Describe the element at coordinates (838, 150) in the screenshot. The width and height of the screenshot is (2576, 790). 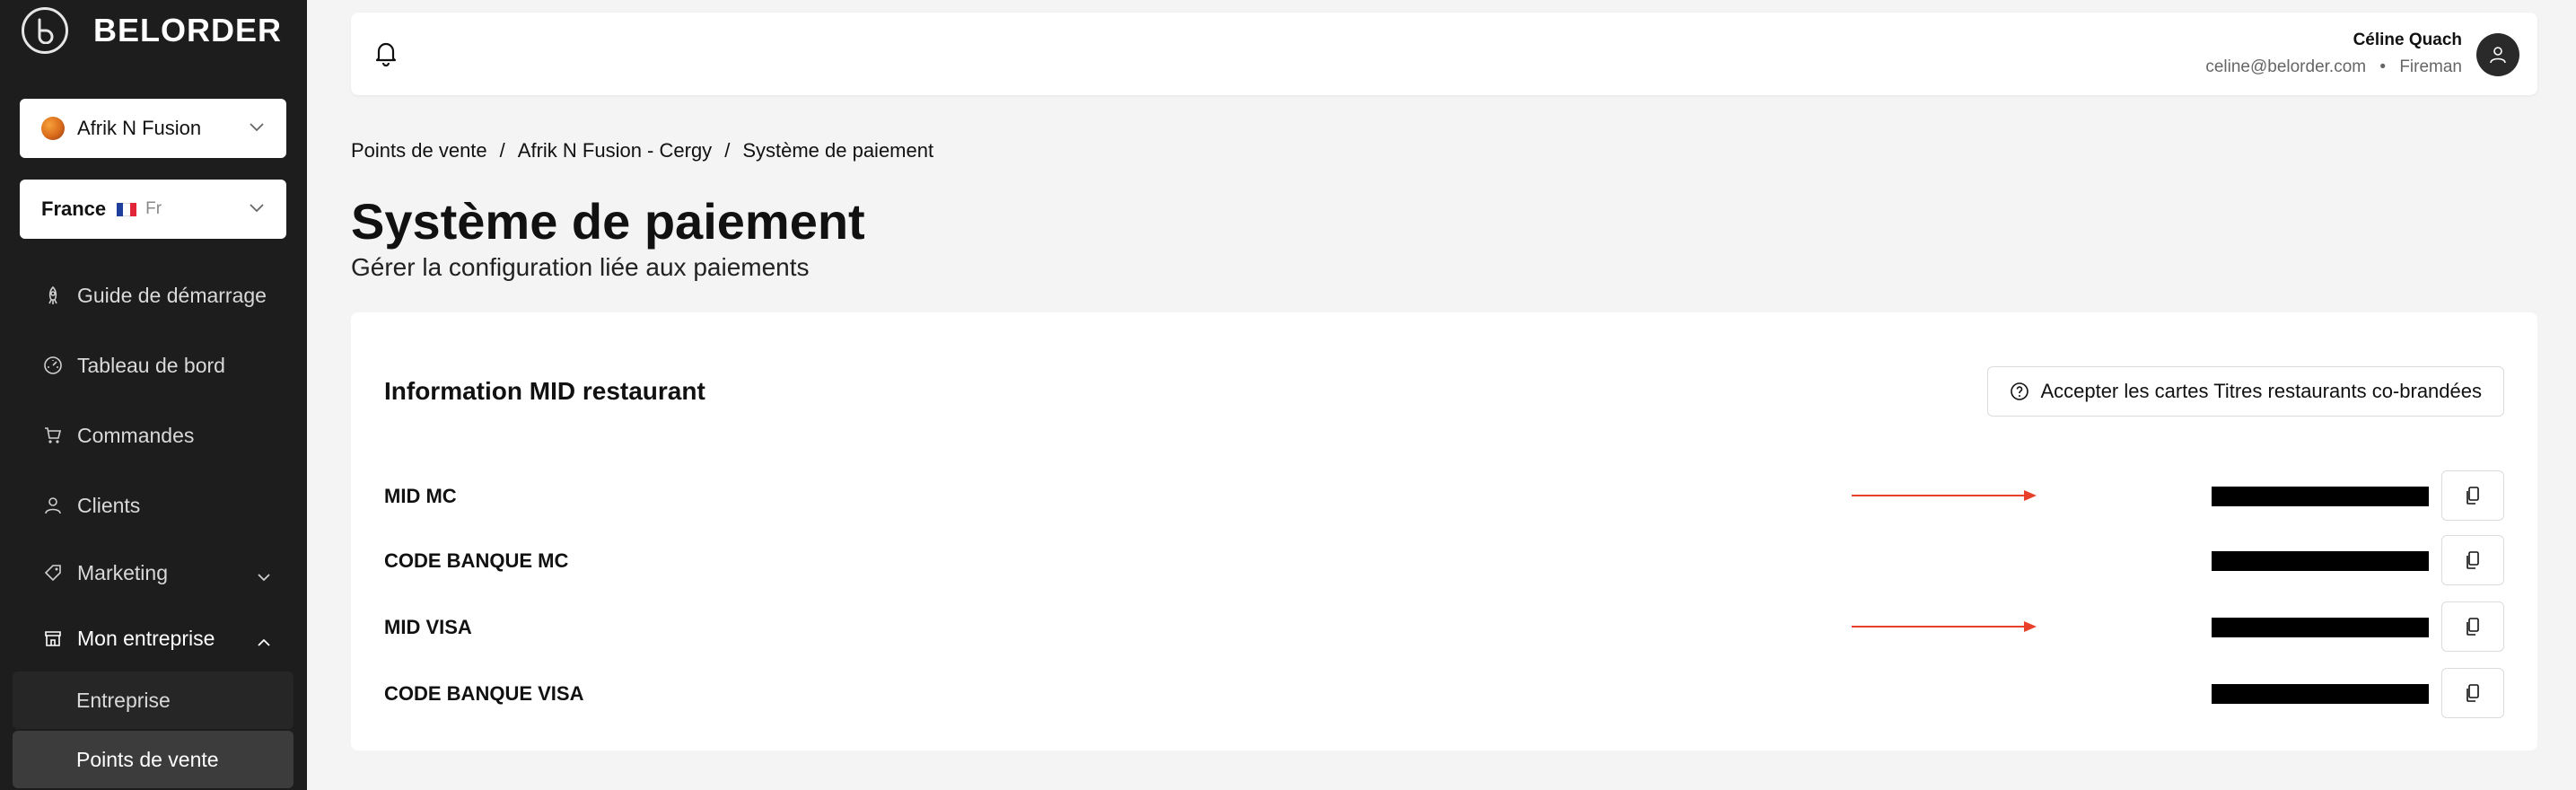
I see `breadcrumb-current: Système de paiement` at that location.